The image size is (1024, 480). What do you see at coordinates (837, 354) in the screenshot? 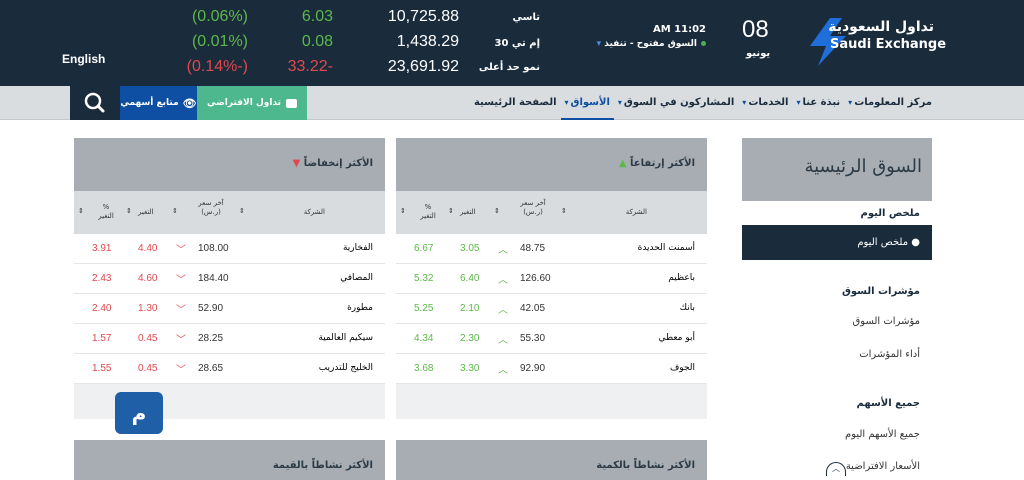
I see `sidebar-item-indices-performance: أداء المؤشرات` at bounding box center [837, 354].